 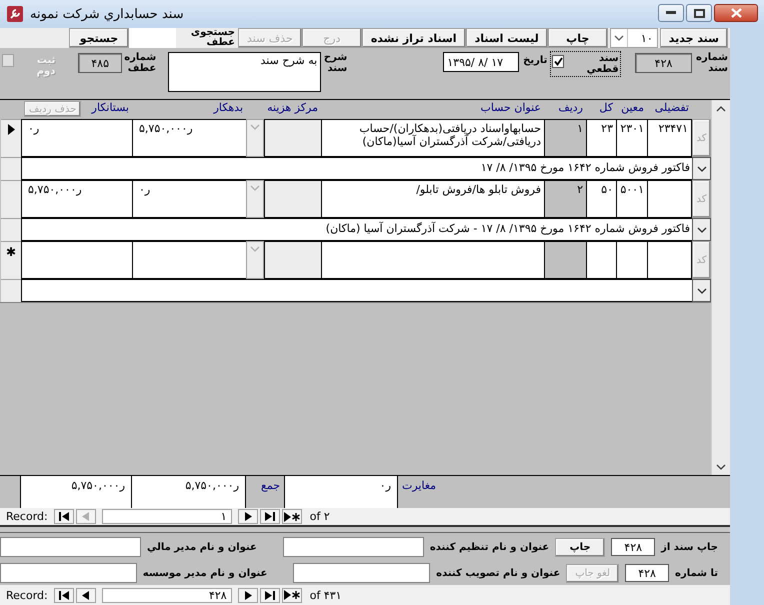 I want to click on first-icon, so click(x=63, y=595).